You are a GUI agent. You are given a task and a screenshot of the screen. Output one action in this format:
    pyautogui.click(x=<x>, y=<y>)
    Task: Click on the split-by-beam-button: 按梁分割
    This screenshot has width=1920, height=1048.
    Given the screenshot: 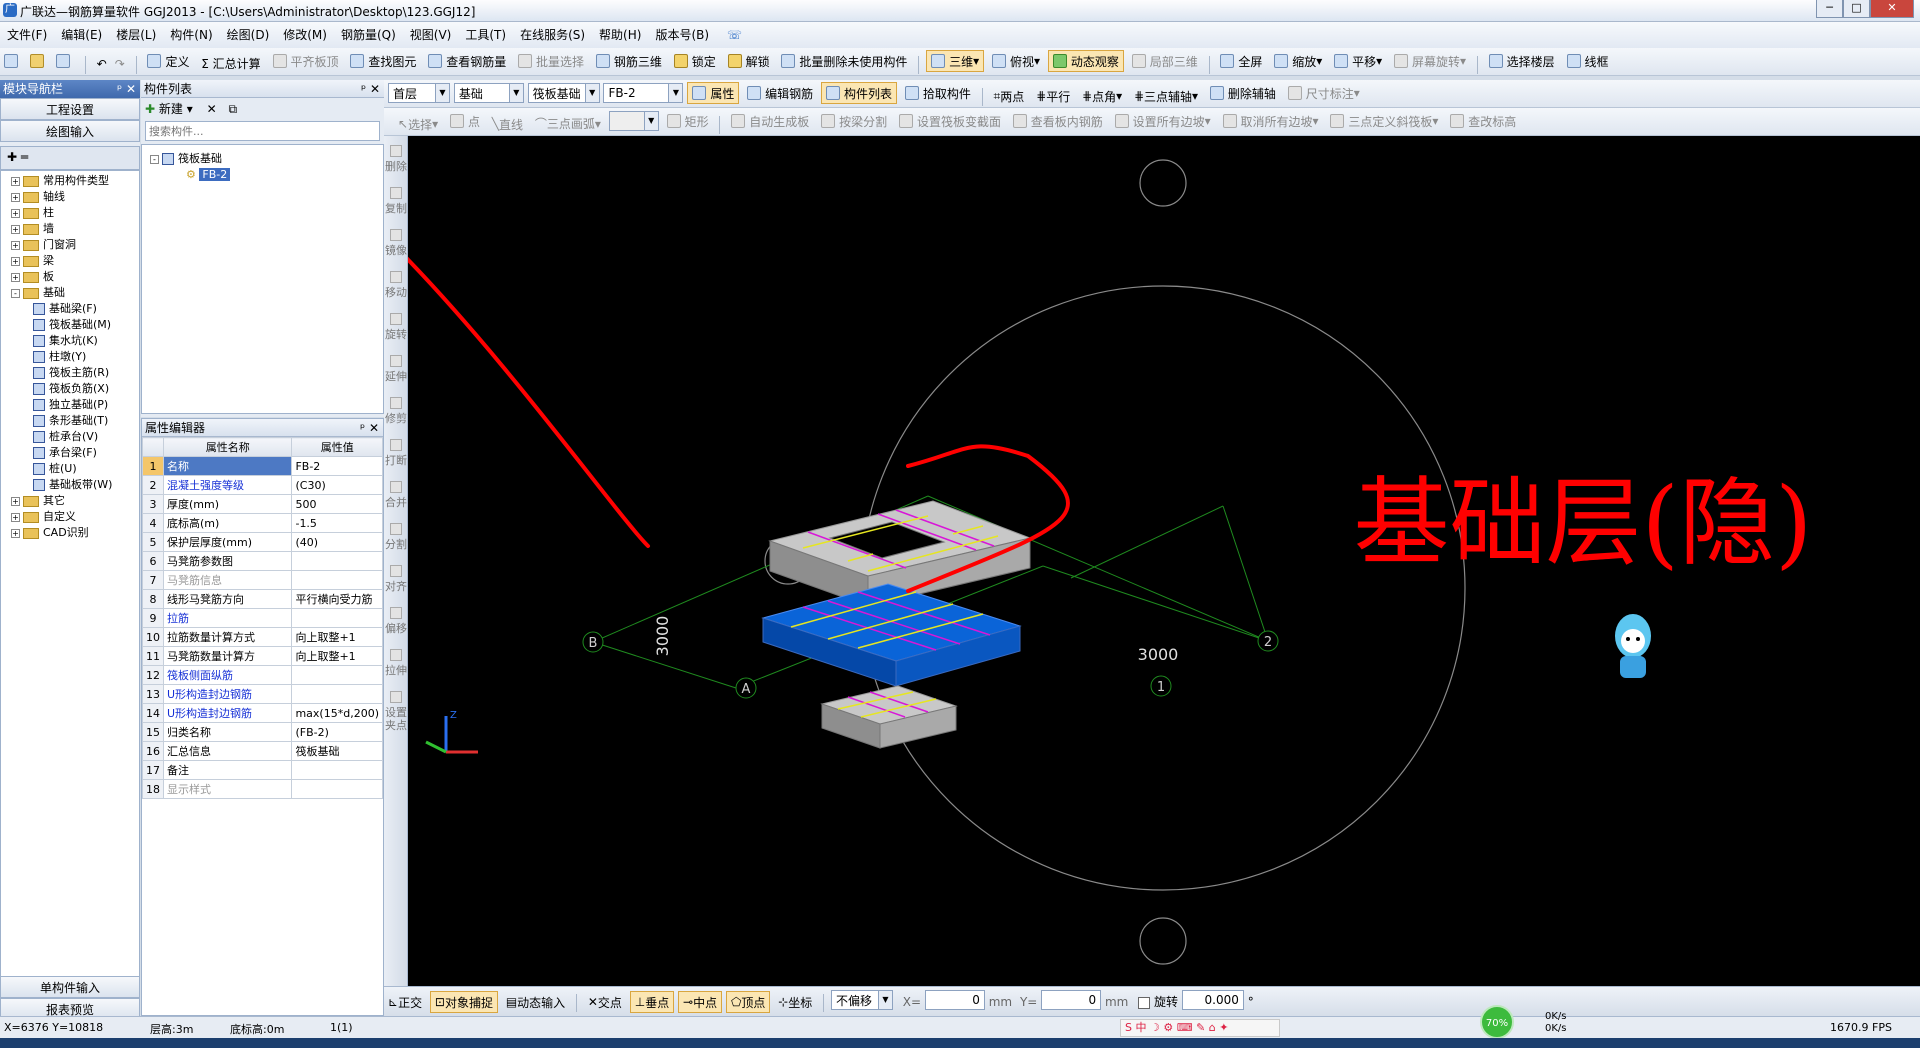 What is the action you would take?
    pyautogui.click(x=854, y=121)
    